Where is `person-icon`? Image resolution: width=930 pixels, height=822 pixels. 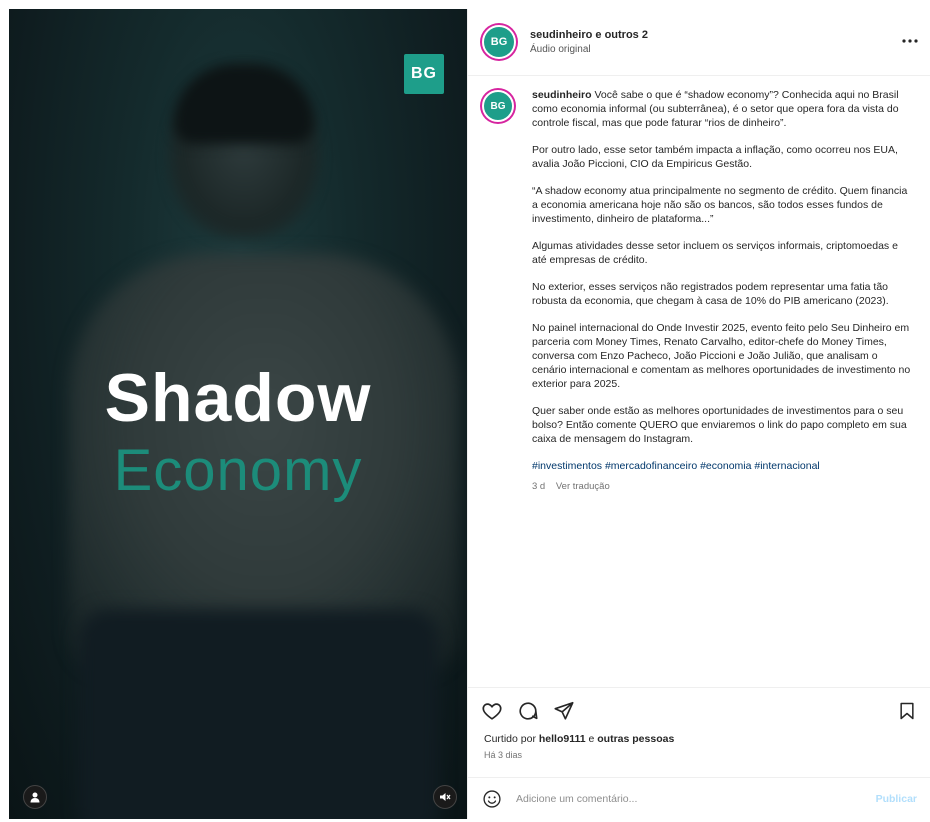
person-icon is located at coordinates (35, 797).